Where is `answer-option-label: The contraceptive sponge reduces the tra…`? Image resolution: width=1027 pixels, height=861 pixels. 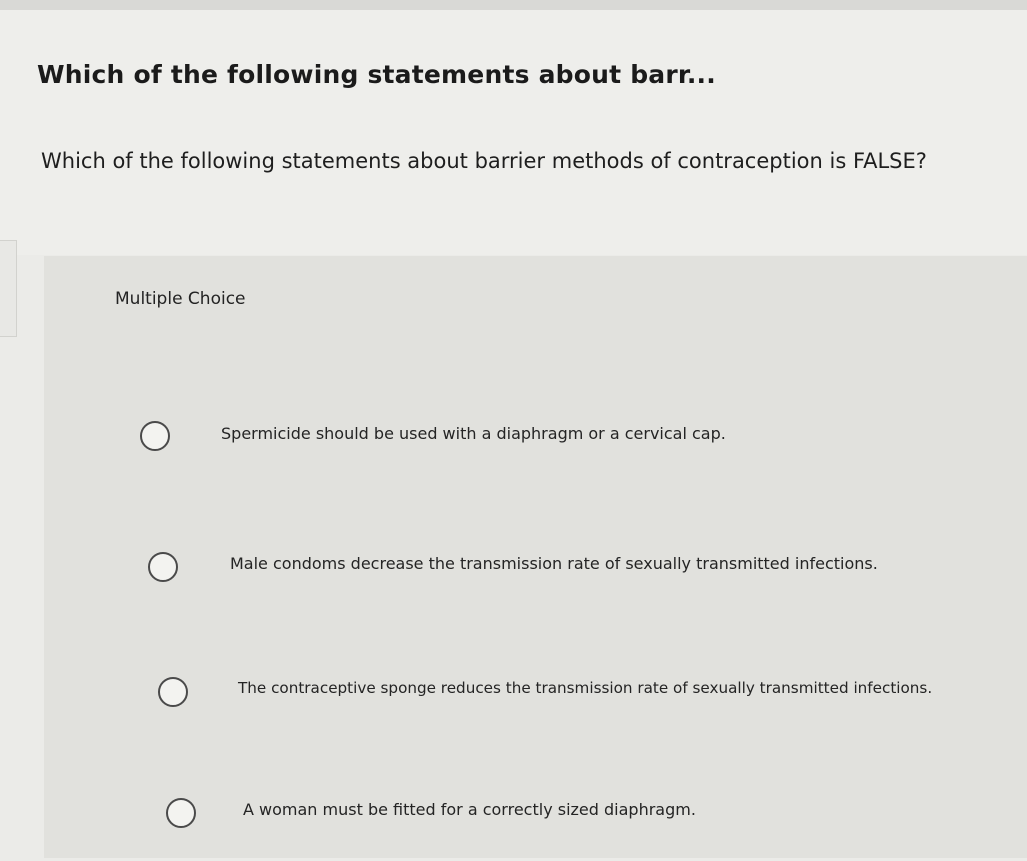 answer-option-label: The contraceptive sponge reduces the tra… is located at coordinates (585, 688).